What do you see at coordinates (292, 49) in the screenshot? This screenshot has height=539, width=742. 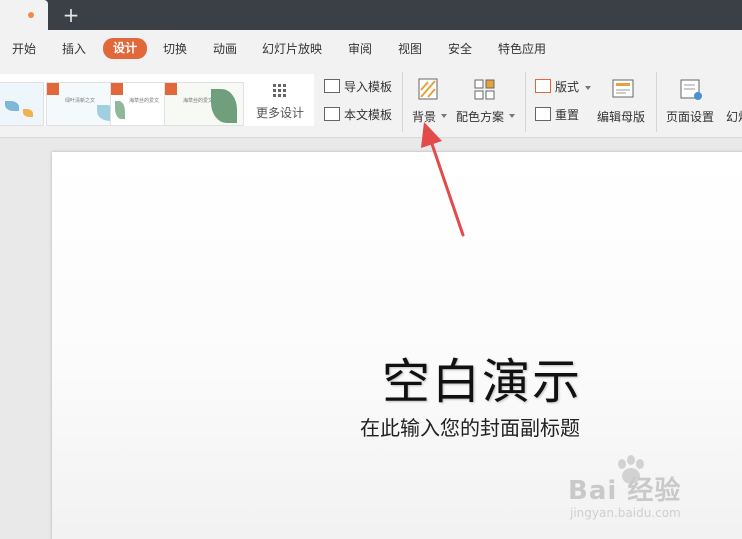 I see `menu-slideshow: 幻灯片放映` at bounding box center [292, 49].